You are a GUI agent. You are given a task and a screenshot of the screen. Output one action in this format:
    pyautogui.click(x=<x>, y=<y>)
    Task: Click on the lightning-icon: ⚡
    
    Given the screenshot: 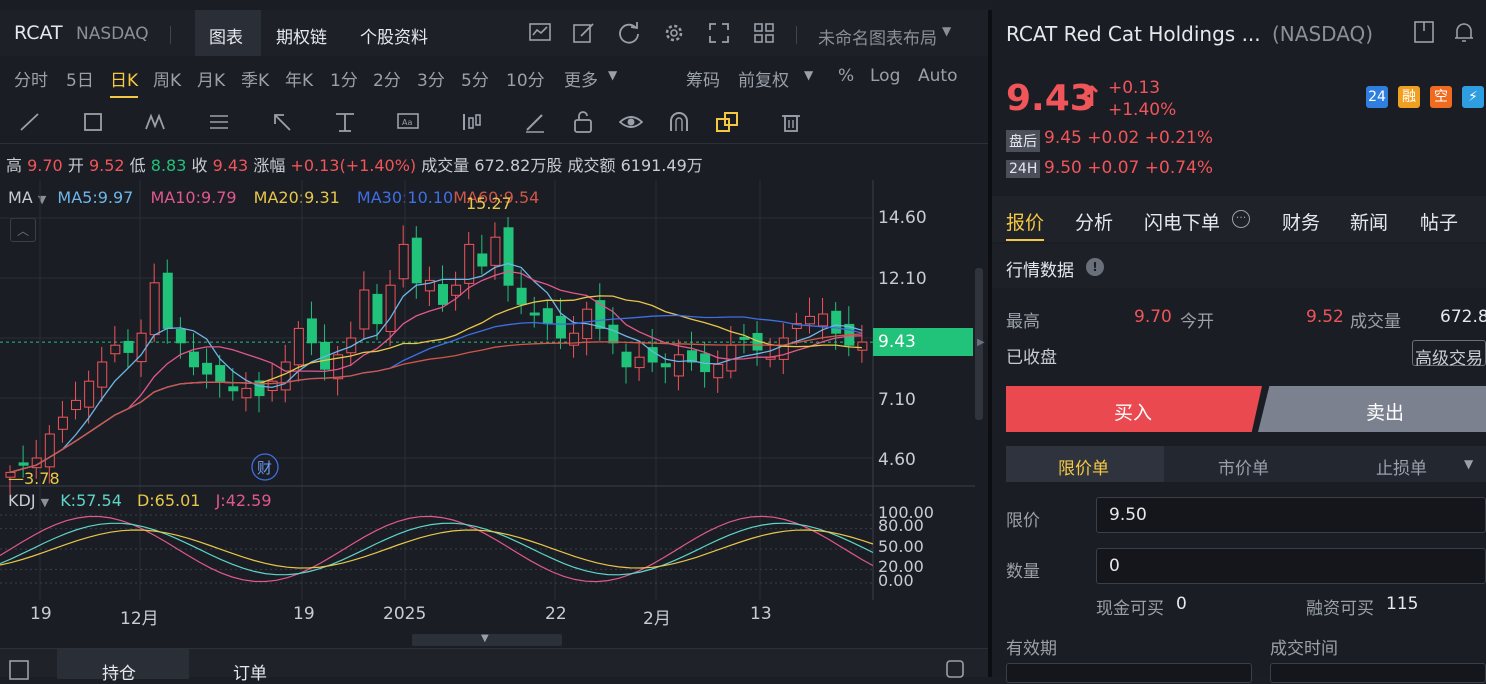 What is the action you would take?
    pyautogui.click(x=1473, y=97)
    